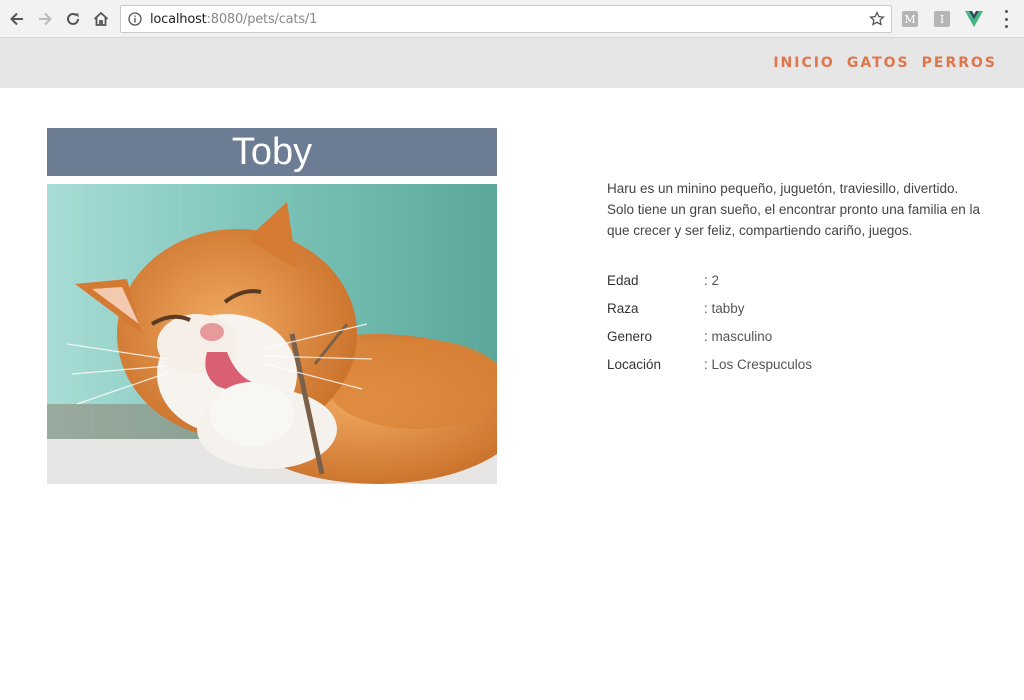  What do you see at coordinates (758, 364) in the screenshot?
I see `detail-value: : Los Crespuculos` at bounding box center [758, 364].